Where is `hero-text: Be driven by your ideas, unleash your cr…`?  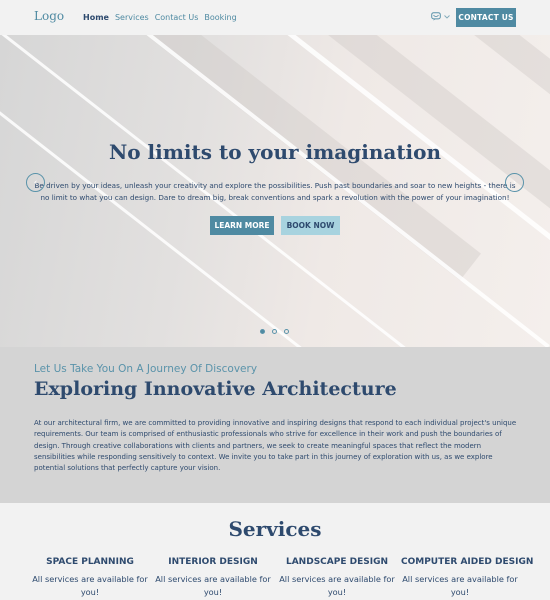 hero-text: Be driven by your ideas, unleash your cr… is located at coordinates (275, 191).